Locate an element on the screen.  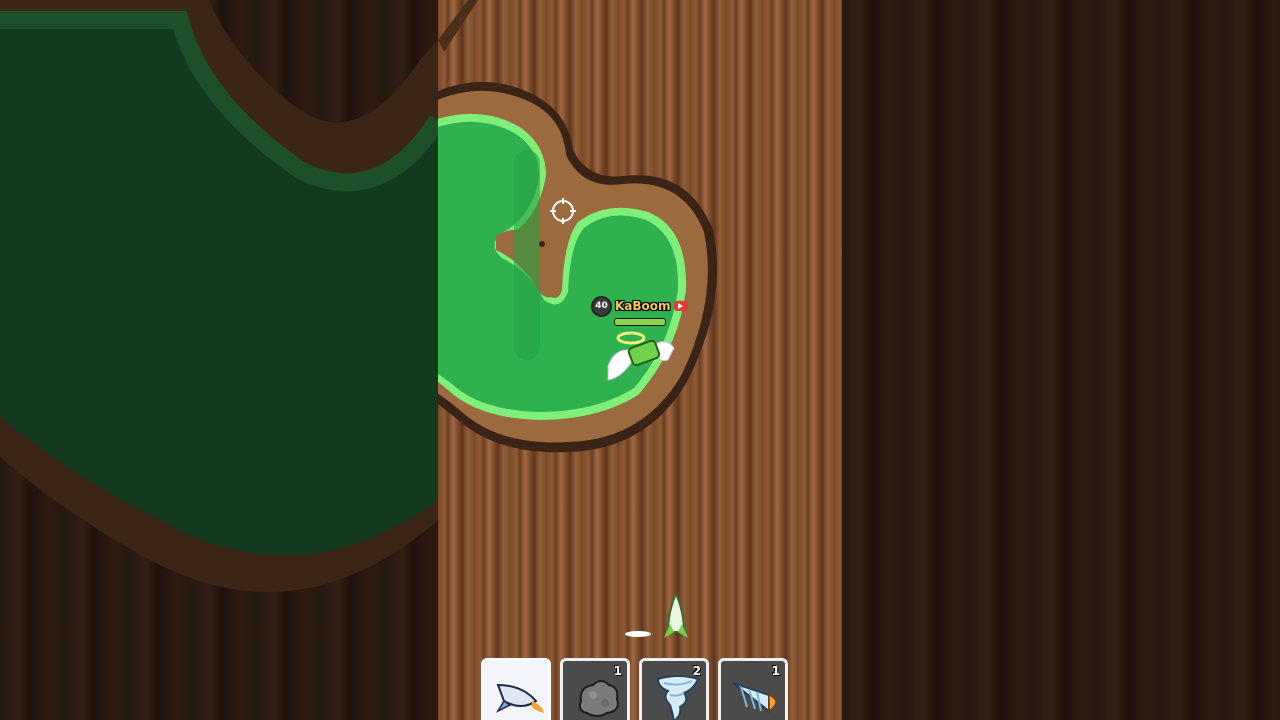
hotbar-slot-rocket is located at coordinates (516, 689).